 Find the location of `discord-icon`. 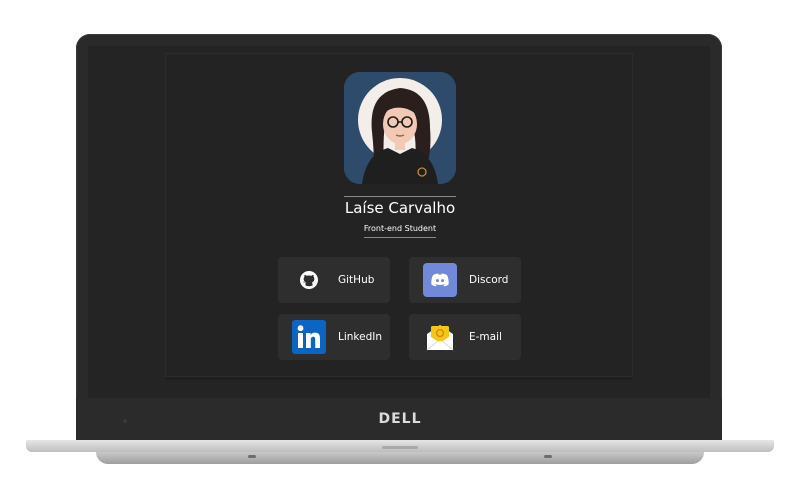

discord-icon is located at coordinates (440, 280).